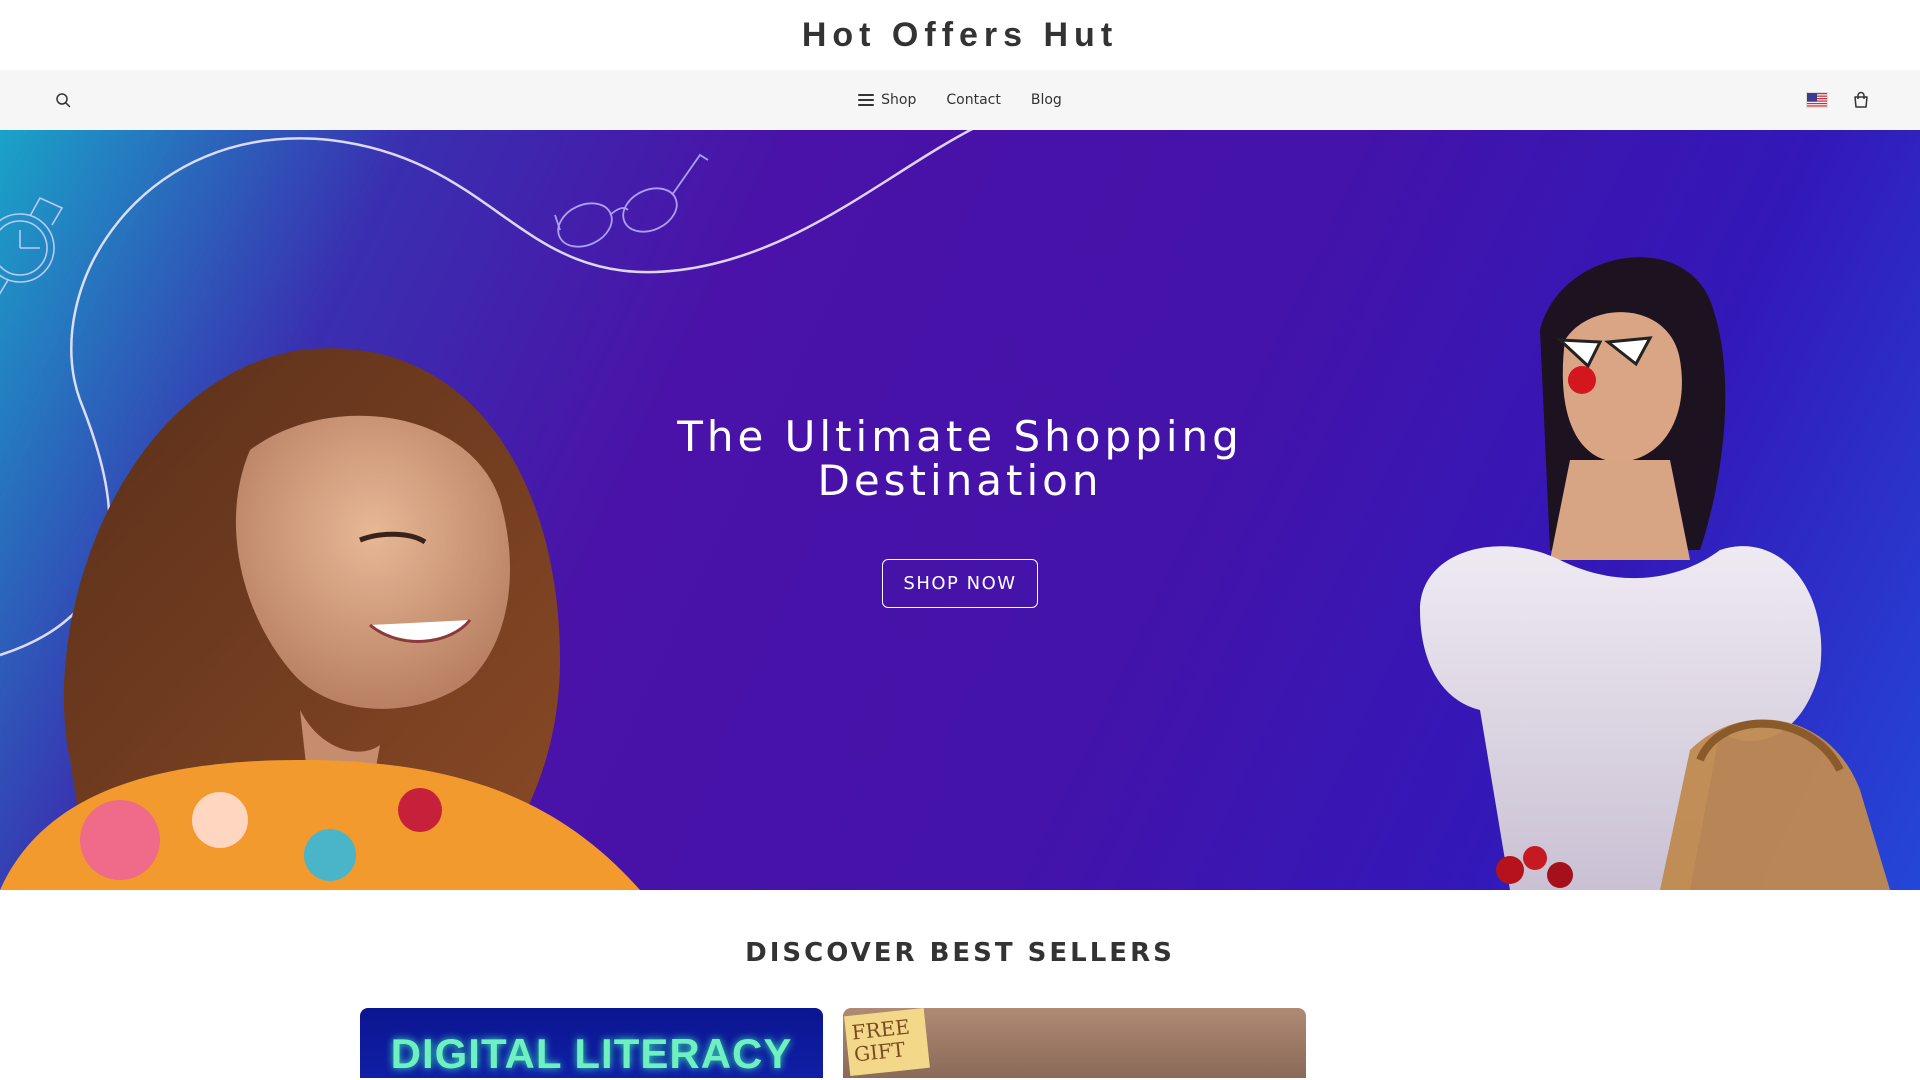  I want to click on nav-item-label: Blog, so click(1046, 100).